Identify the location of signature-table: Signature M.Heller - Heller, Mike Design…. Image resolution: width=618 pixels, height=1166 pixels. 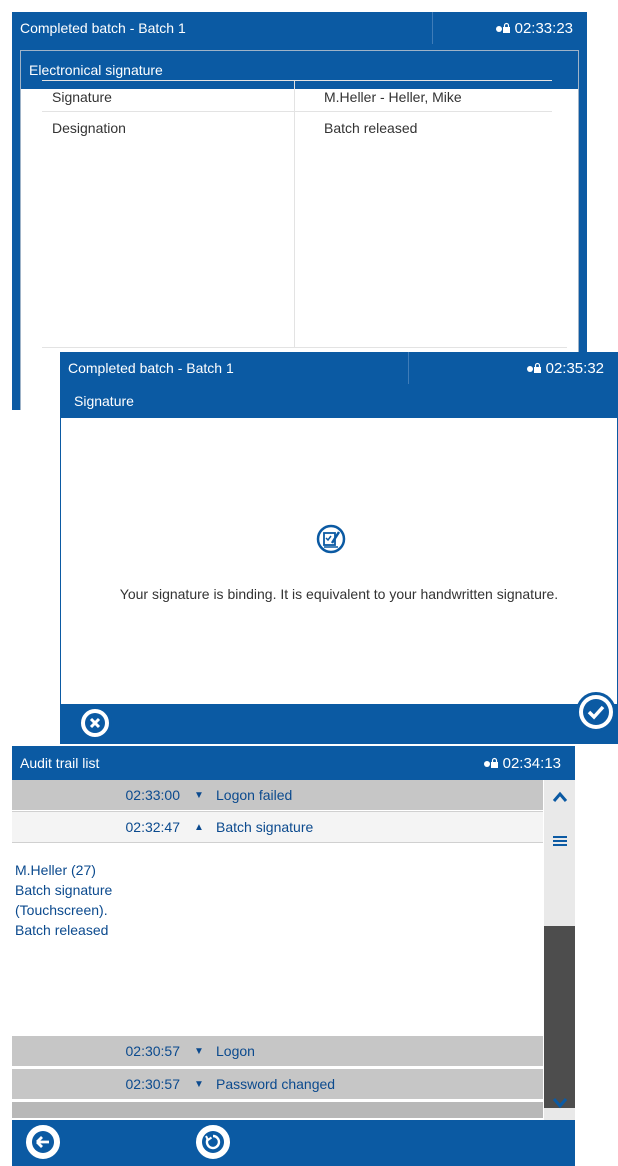
(297, 111).